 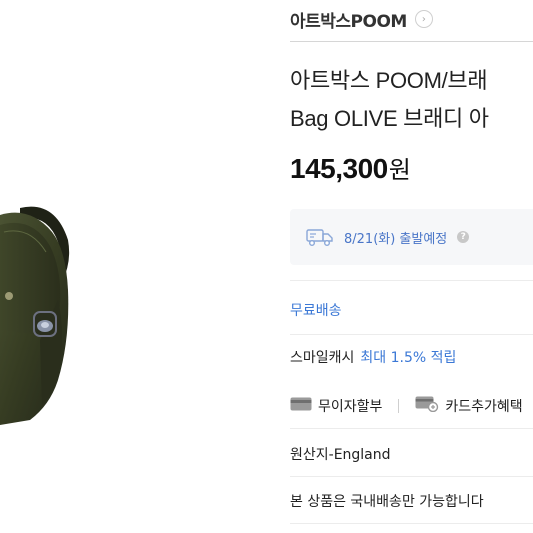 What do you see at coordinates (408, 358) in the screenshot?
I see `smile-cash-rate: 최대 1.5% 적립` at bounding box center [408, 358].